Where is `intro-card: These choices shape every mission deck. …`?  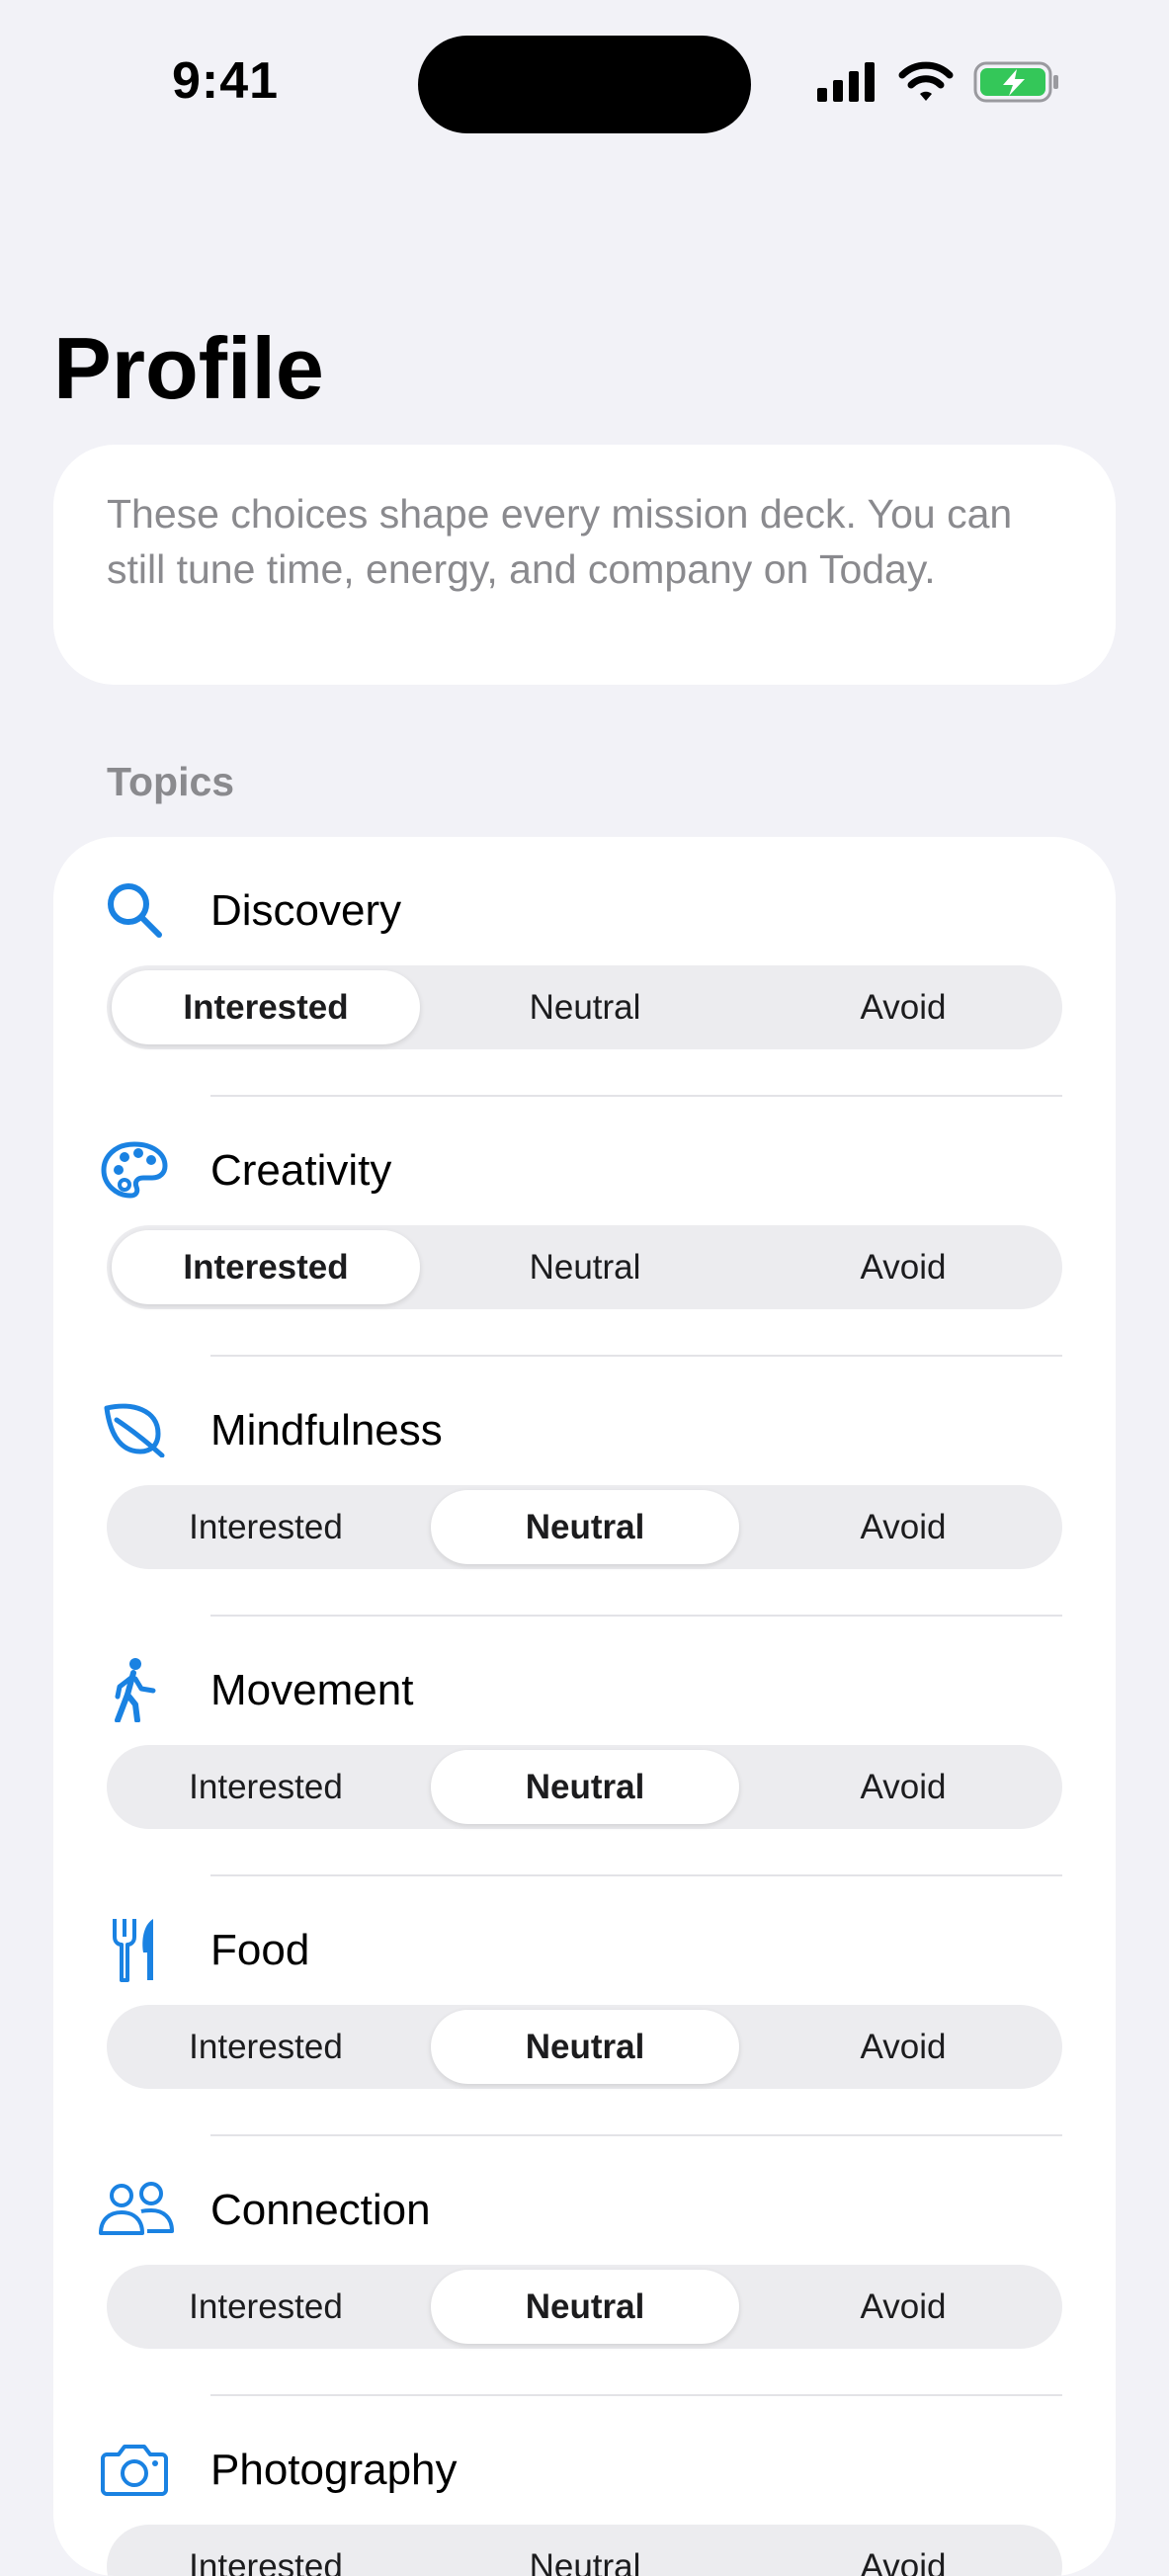
intro-card: These choices shape every mission deck. … is located at coordinates (584, 565).